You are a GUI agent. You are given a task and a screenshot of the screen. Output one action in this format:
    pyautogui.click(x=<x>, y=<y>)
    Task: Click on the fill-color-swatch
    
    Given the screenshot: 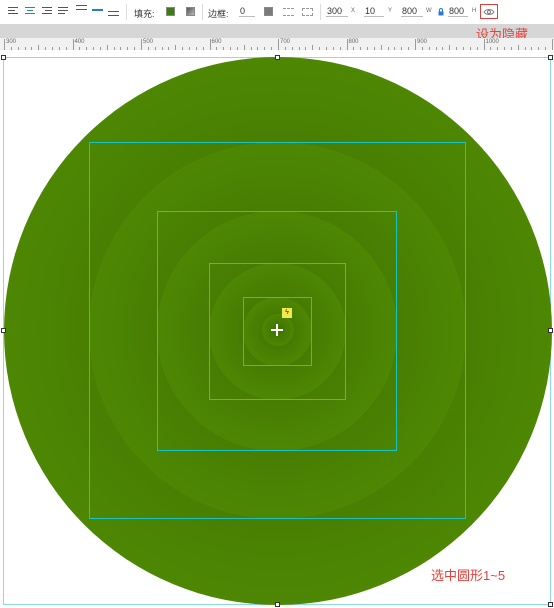 What is the action you would take?
    pyautogui.click(x=170, y=11)
    